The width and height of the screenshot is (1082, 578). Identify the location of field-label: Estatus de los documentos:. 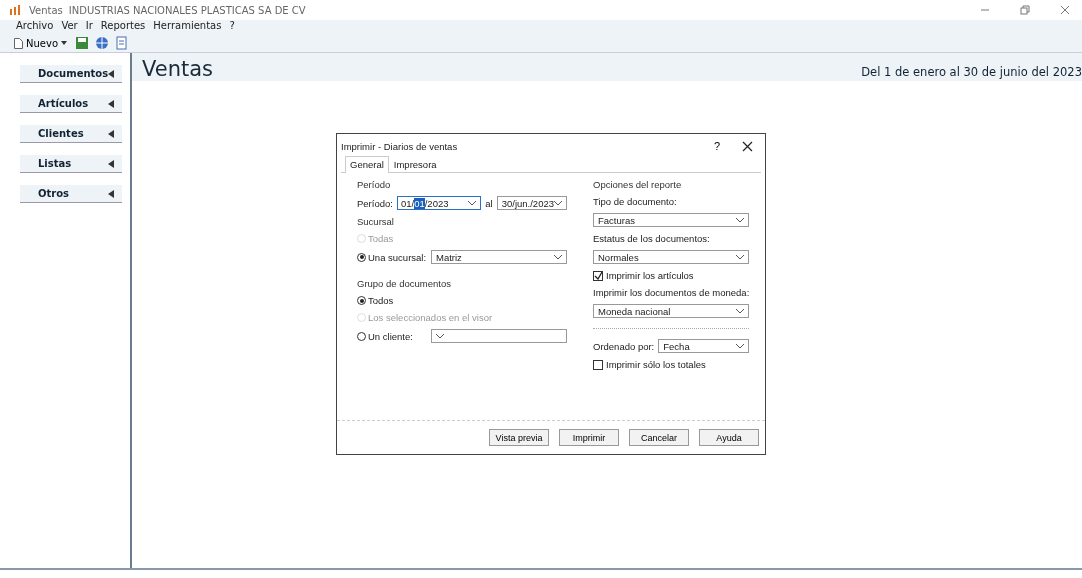
(652, 238).